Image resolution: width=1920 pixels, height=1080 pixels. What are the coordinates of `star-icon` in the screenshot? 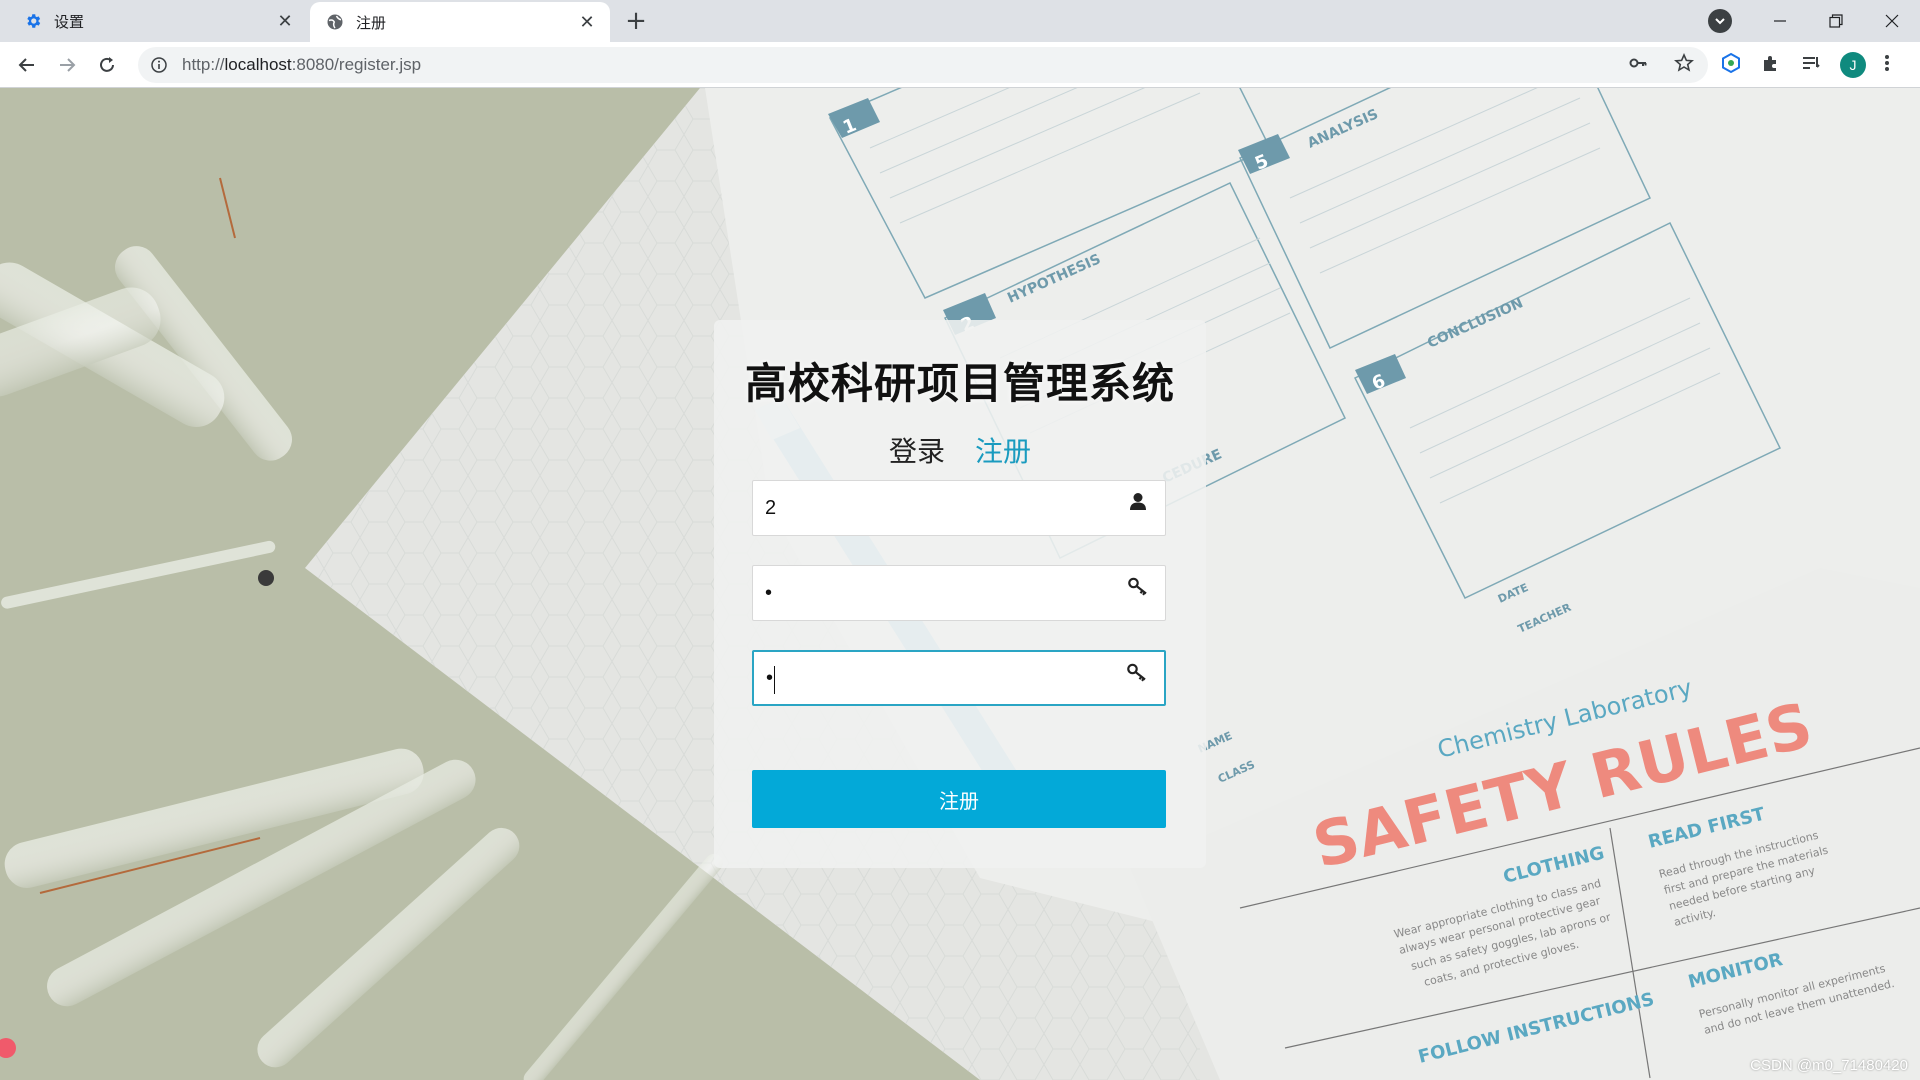 It's located at (1684, 65).